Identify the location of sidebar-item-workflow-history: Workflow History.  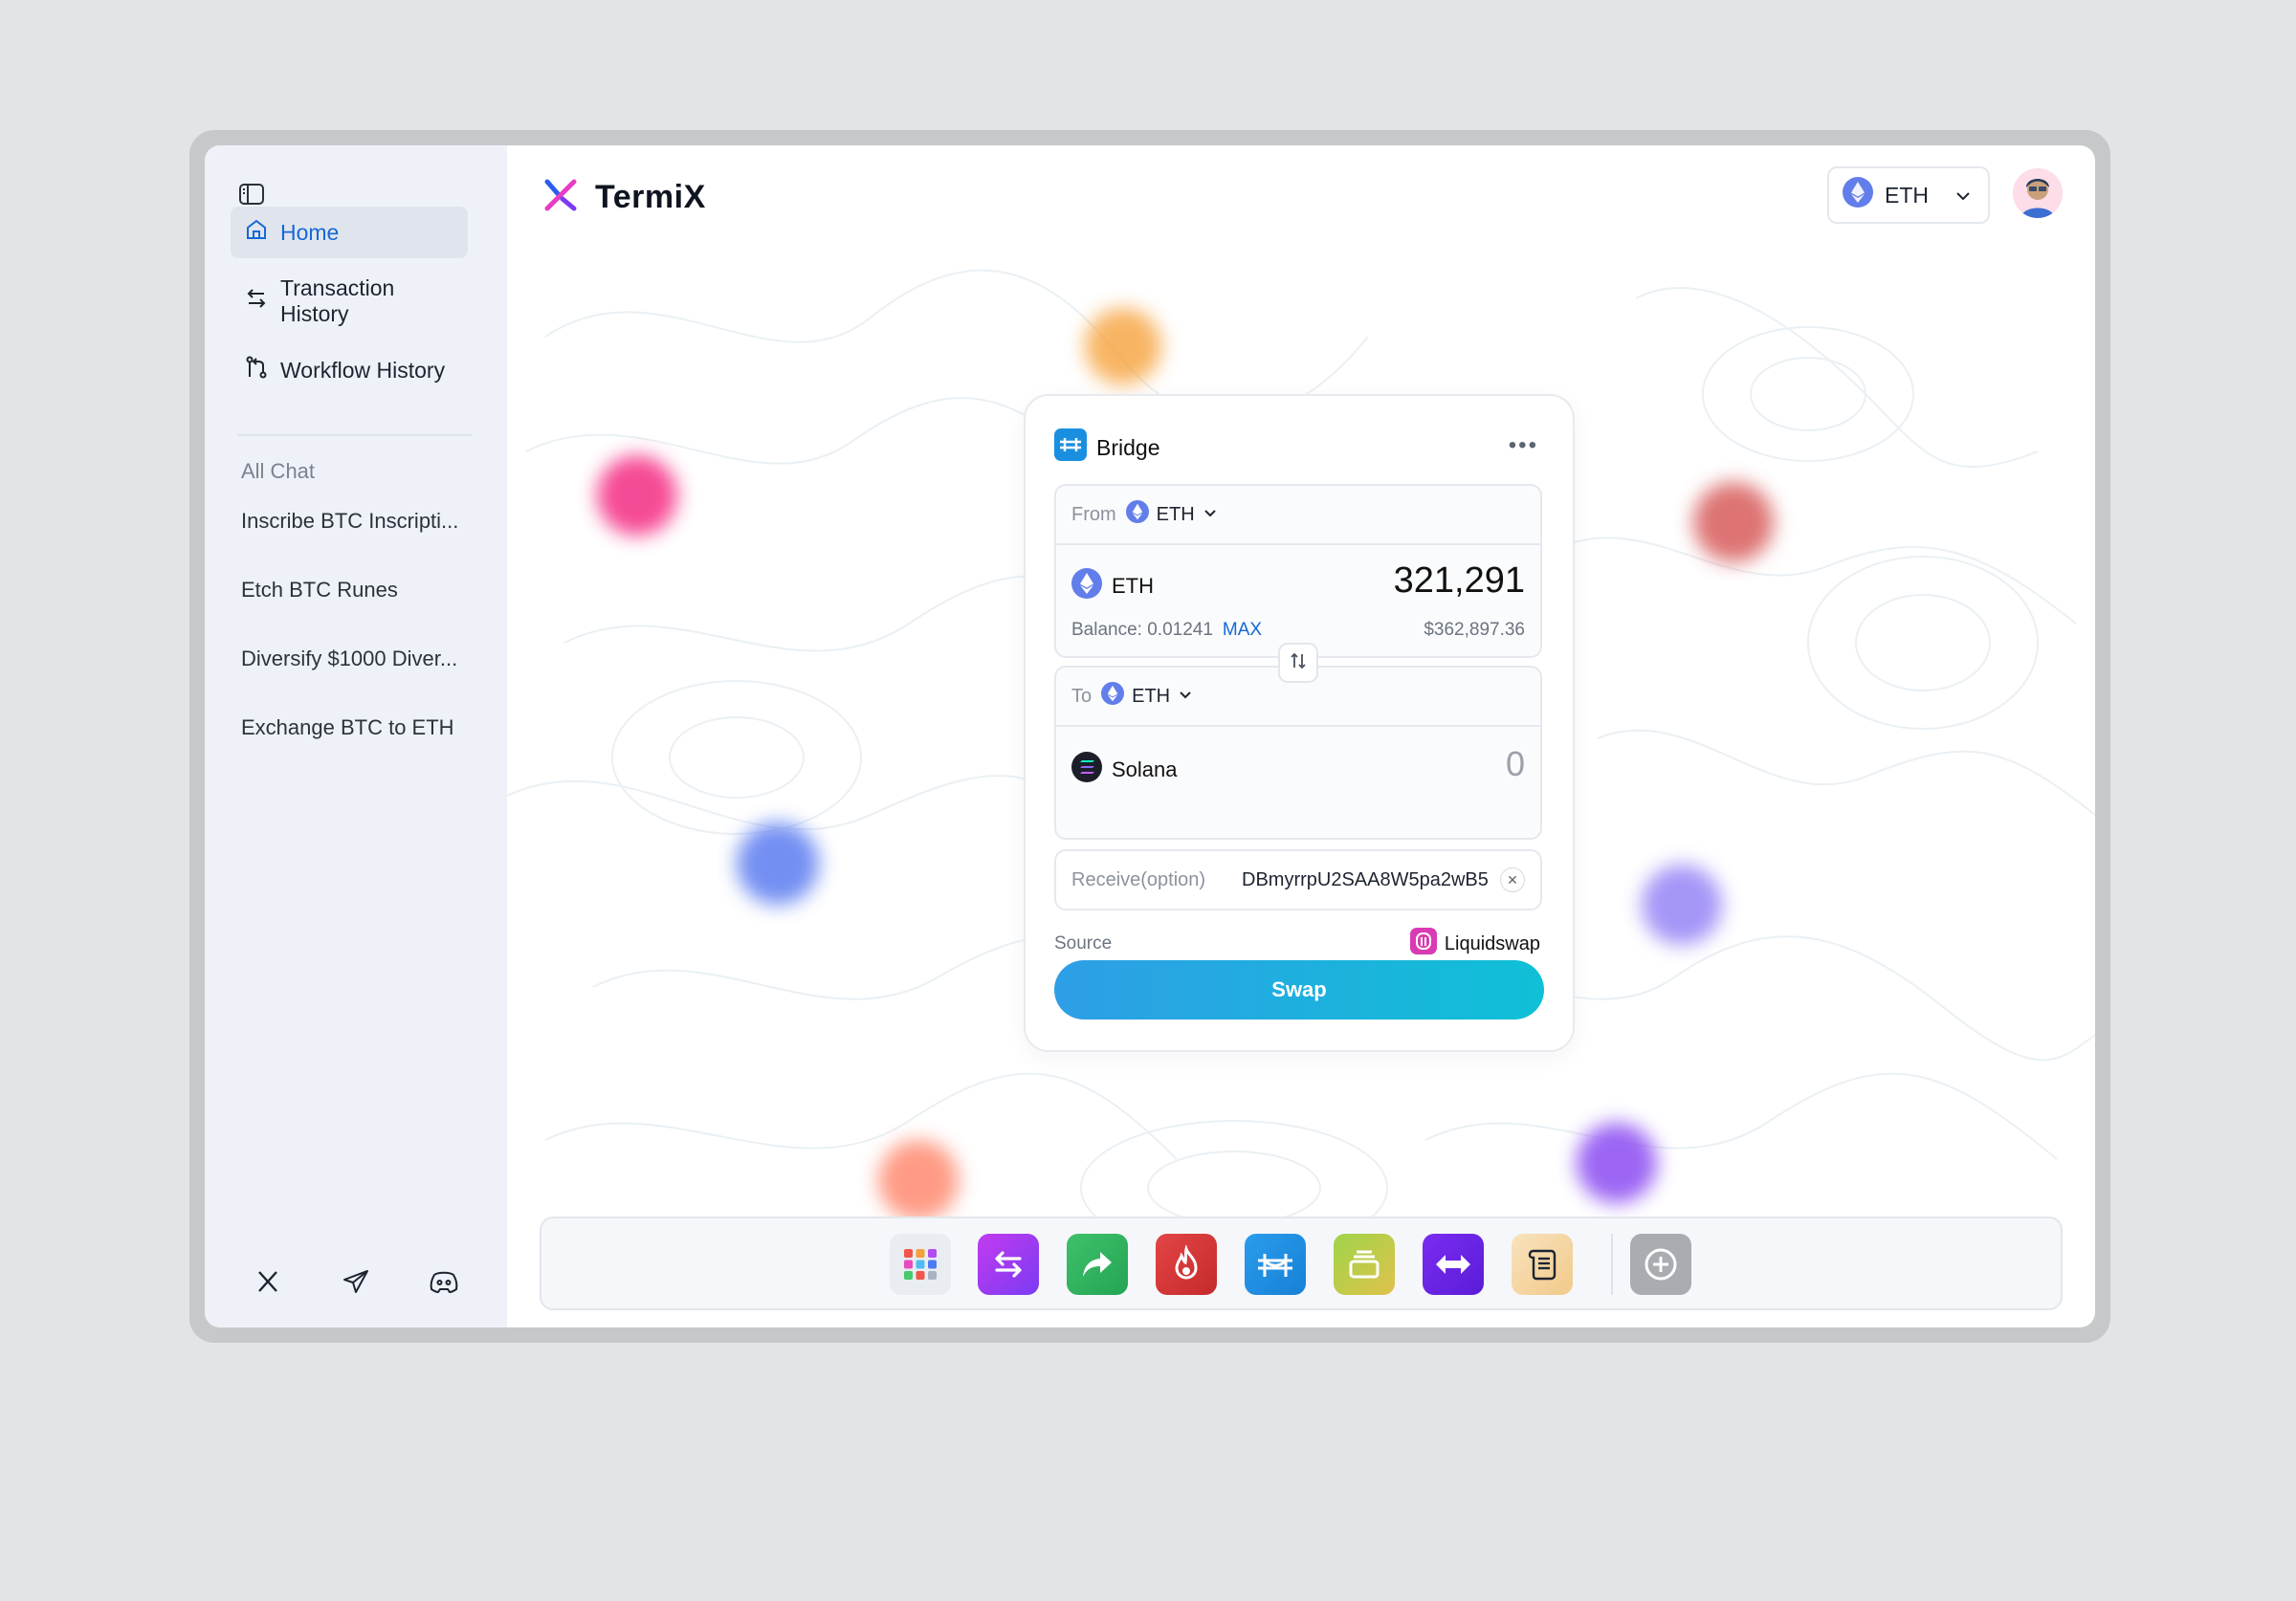
(350, 370).